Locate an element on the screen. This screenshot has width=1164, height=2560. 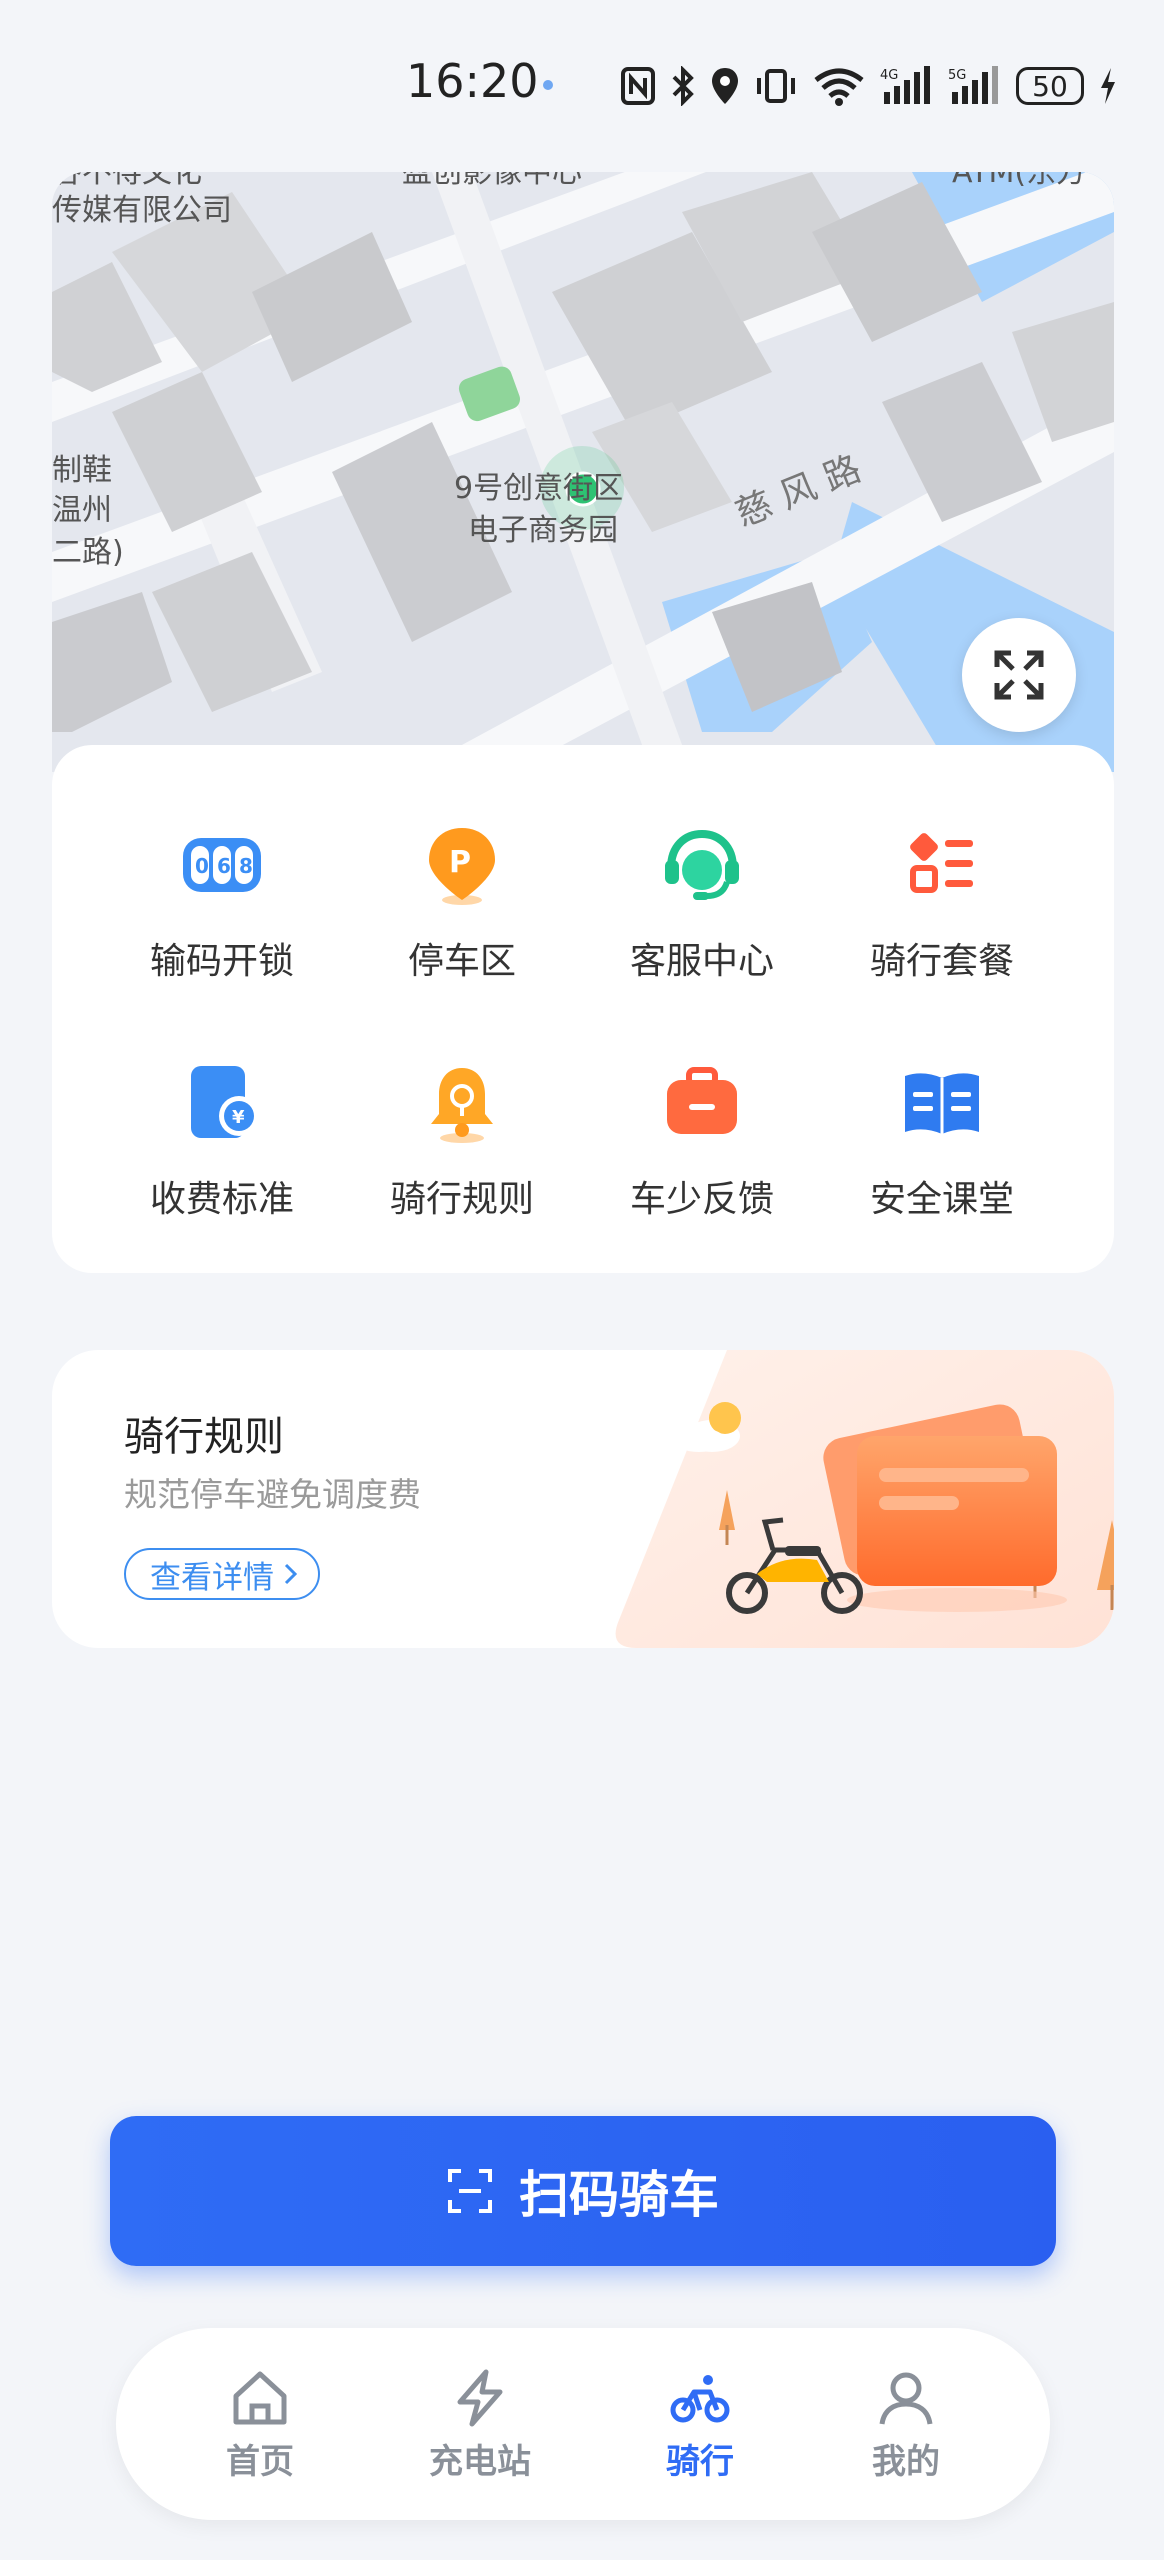
notification-dot is located at coordinates (548, 85).